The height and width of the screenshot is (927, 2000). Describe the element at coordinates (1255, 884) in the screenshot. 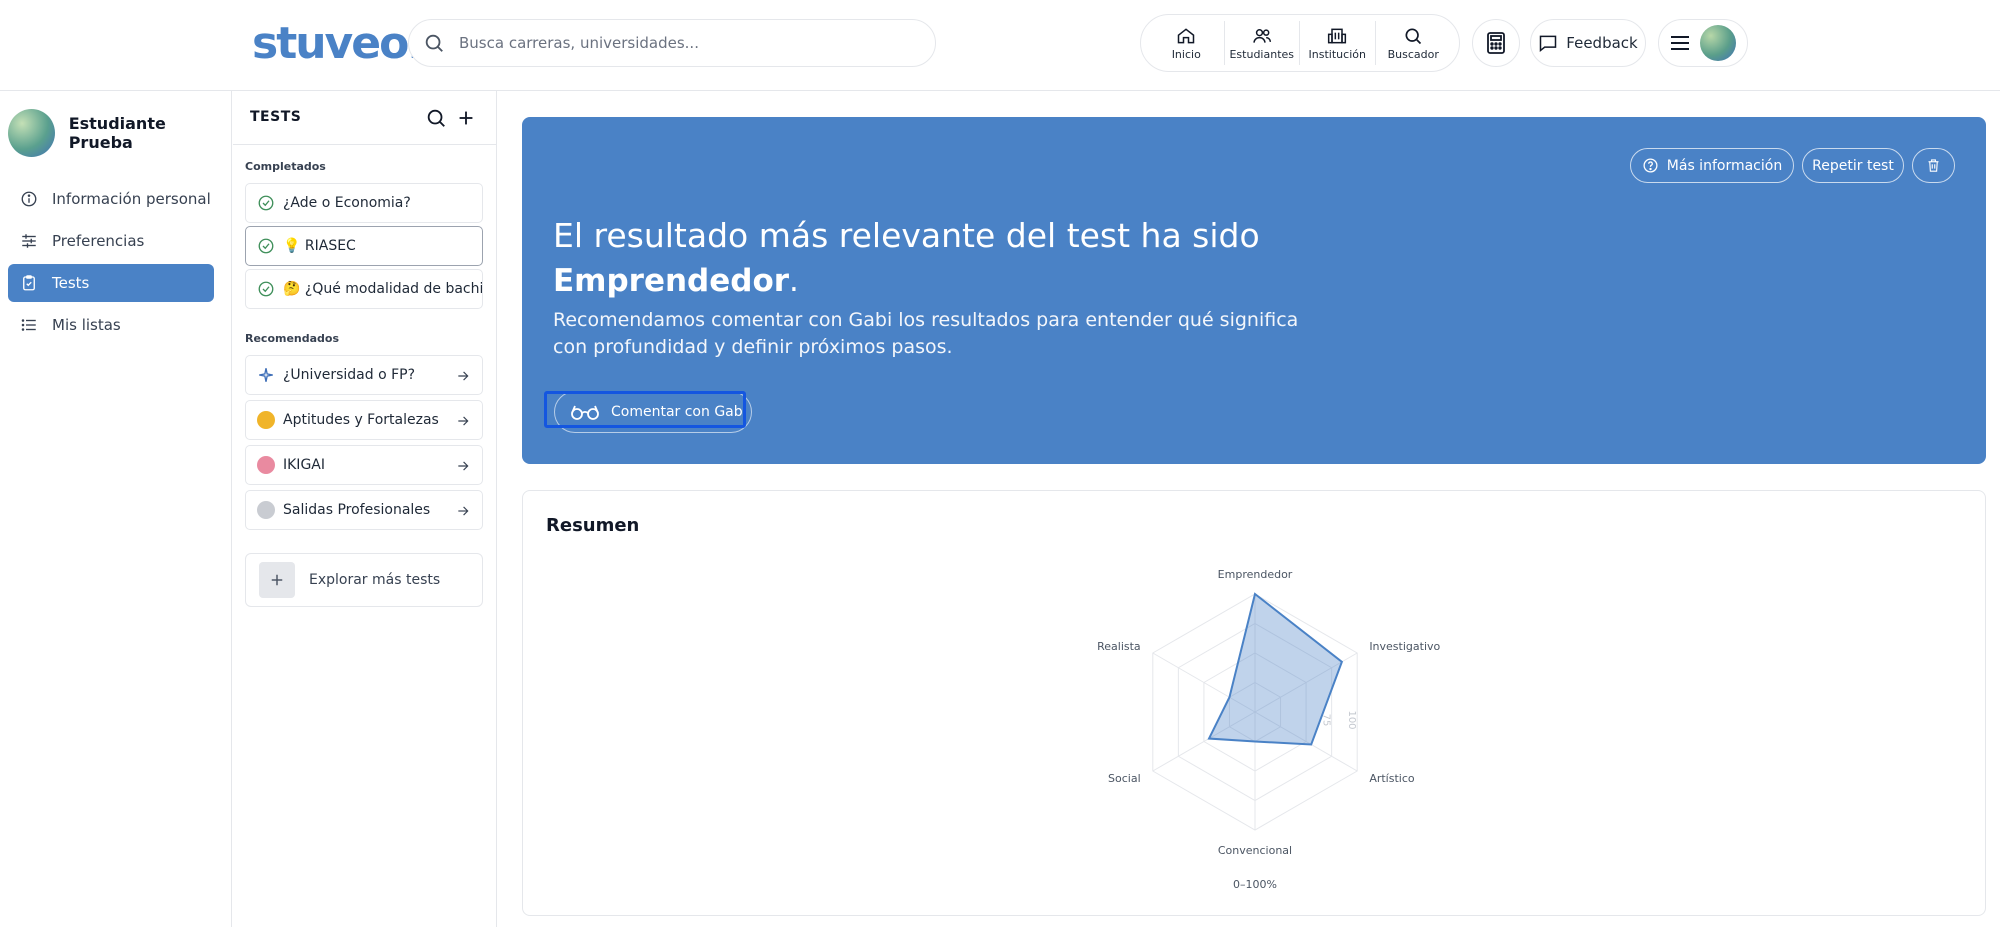

I see `radar-scale-caption: 0–100%` at that location.